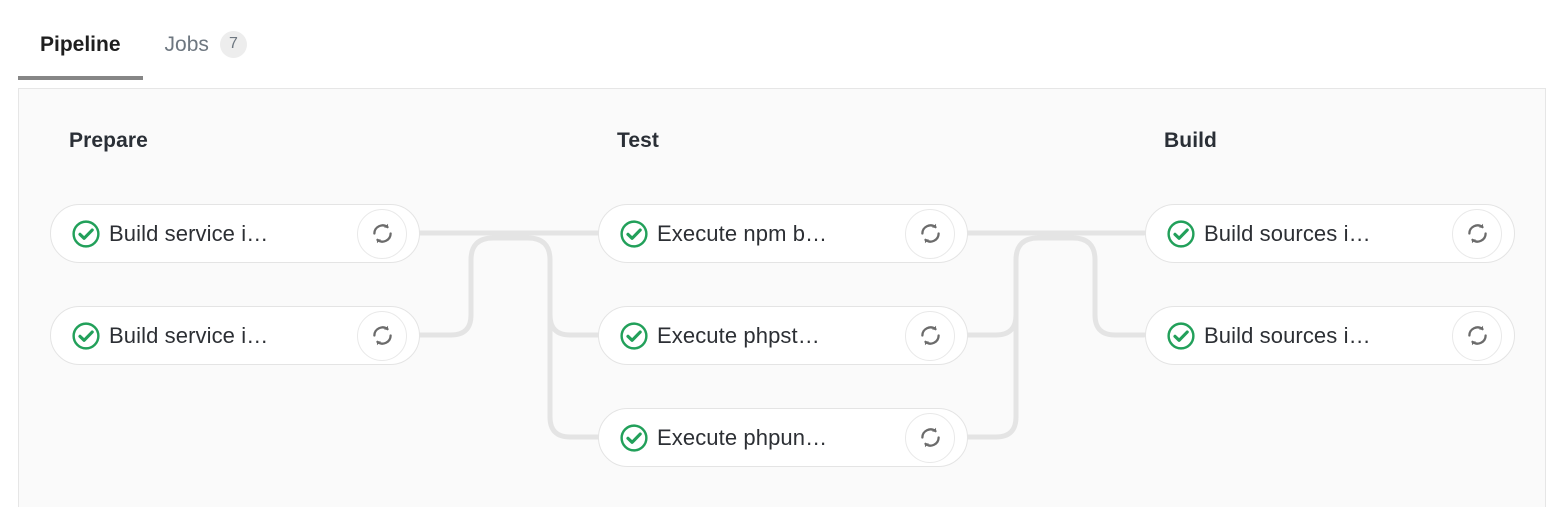 Image resolution: width=1546 pixels, height=507 pixels. I want to click on tab-jobs: Jobs 7, so click(206, 44).